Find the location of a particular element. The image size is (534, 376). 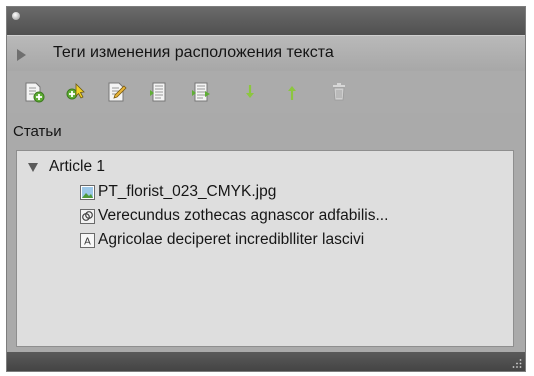

image-icon is located at coordinates (87, 192).